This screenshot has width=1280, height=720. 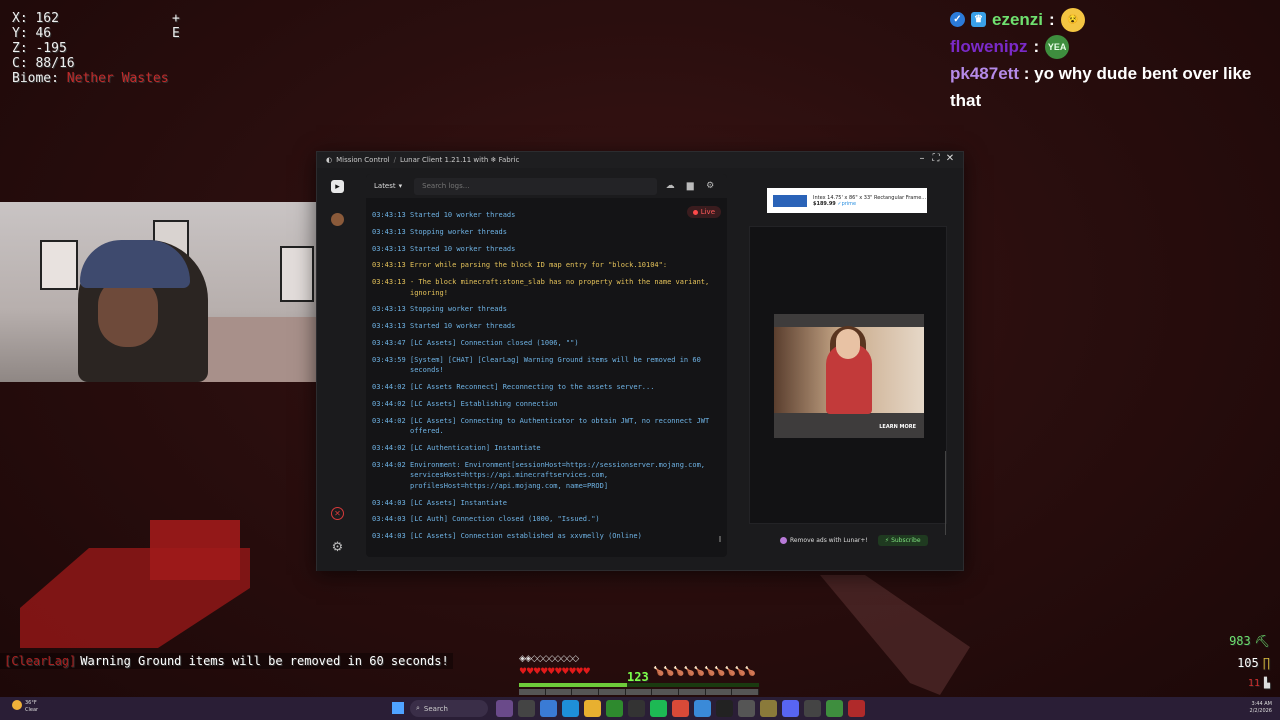 What do you see at coordinates (824, 203) in the screenshot?
I see `ad-banner-price: $189.99` at bounding box center [824, 203].